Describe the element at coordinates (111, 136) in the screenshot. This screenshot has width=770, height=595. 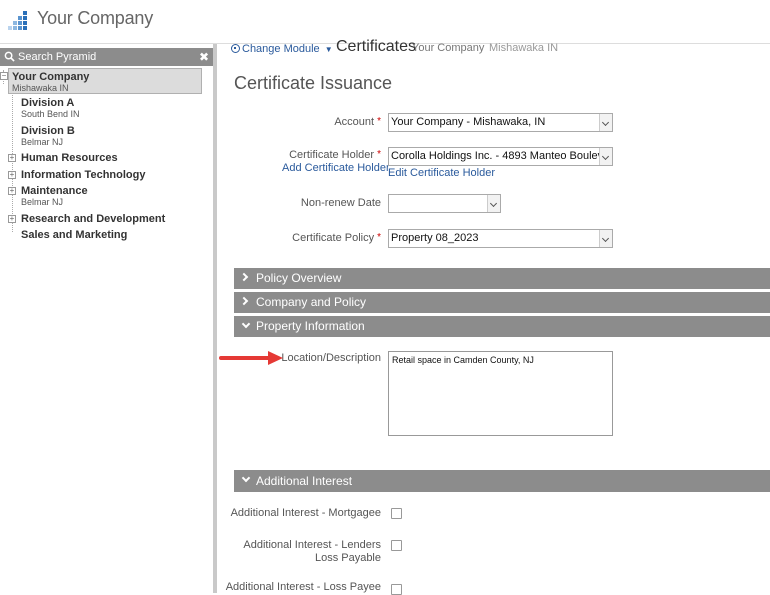
I see `tree-node-division-b: Division B Belmar NJ` at that location.